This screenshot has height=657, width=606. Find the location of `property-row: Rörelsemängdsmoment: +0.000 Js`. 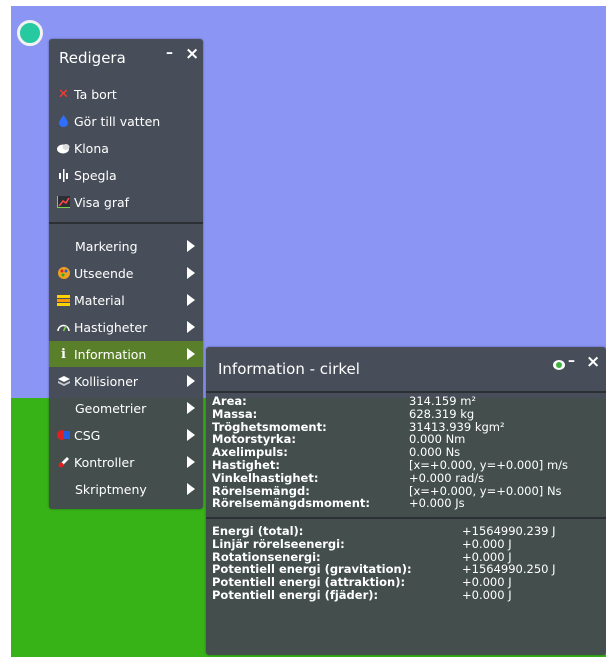

property-row: Rörelsemängdsmoment: +0.000 Js is located at coordinates (338, 503).